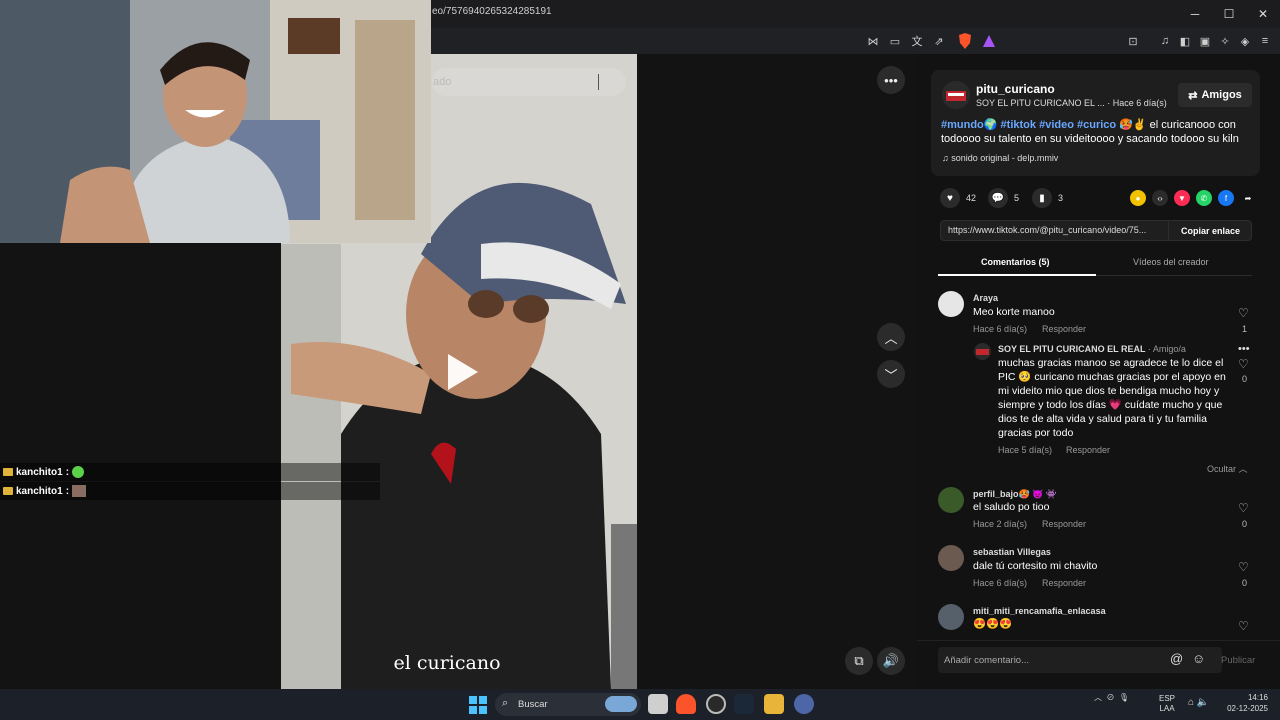 The height and width of the screenshot is (720, 1280). What do you see at coordinates (478, 705) in the screenshot?
I see `windows-start-icon` at bounding box center [478, 705].